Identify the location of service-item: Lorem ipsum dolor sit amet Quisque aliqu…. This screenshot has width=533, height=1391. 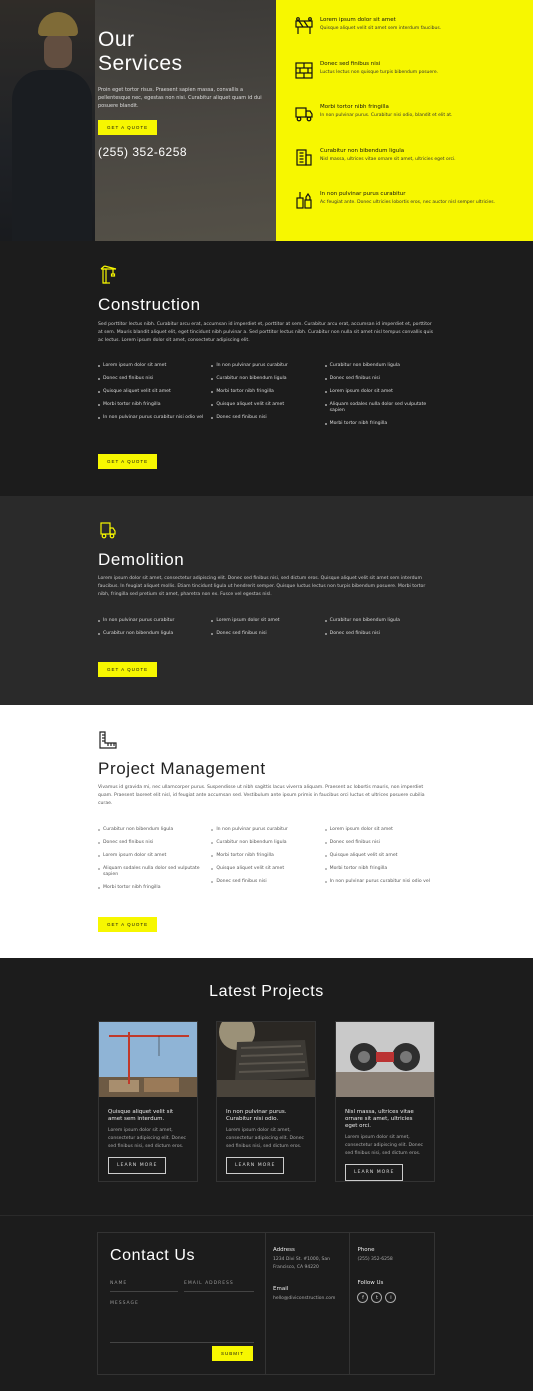
(406, 38).